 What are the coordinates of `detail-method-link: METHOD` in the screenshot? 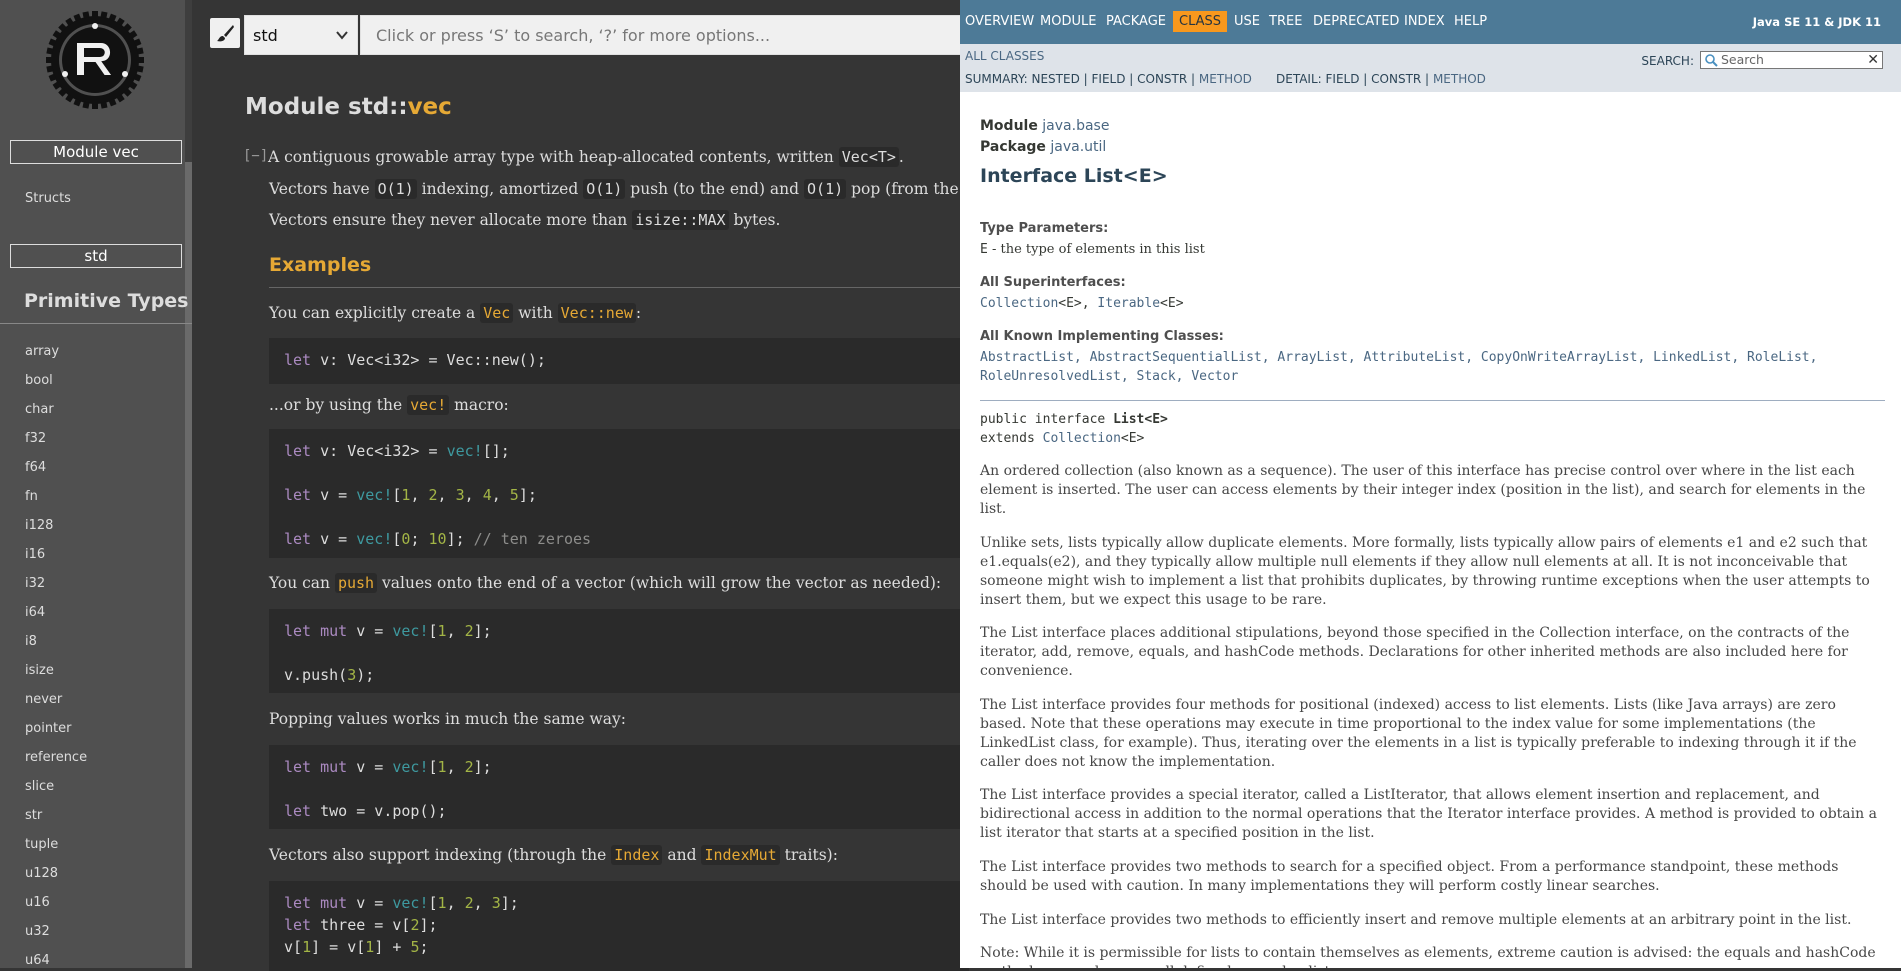 It's located at (1459, 79).